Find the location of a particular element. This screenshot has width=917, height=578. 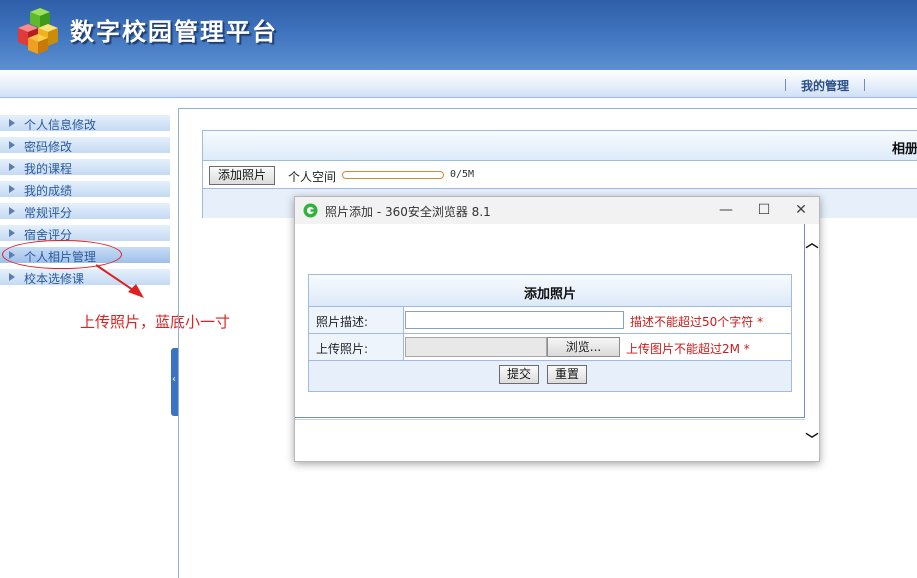

upload-row: 上传照片: 浏览... 上传图片不能超过2M * is located at coordinates (550, 347).